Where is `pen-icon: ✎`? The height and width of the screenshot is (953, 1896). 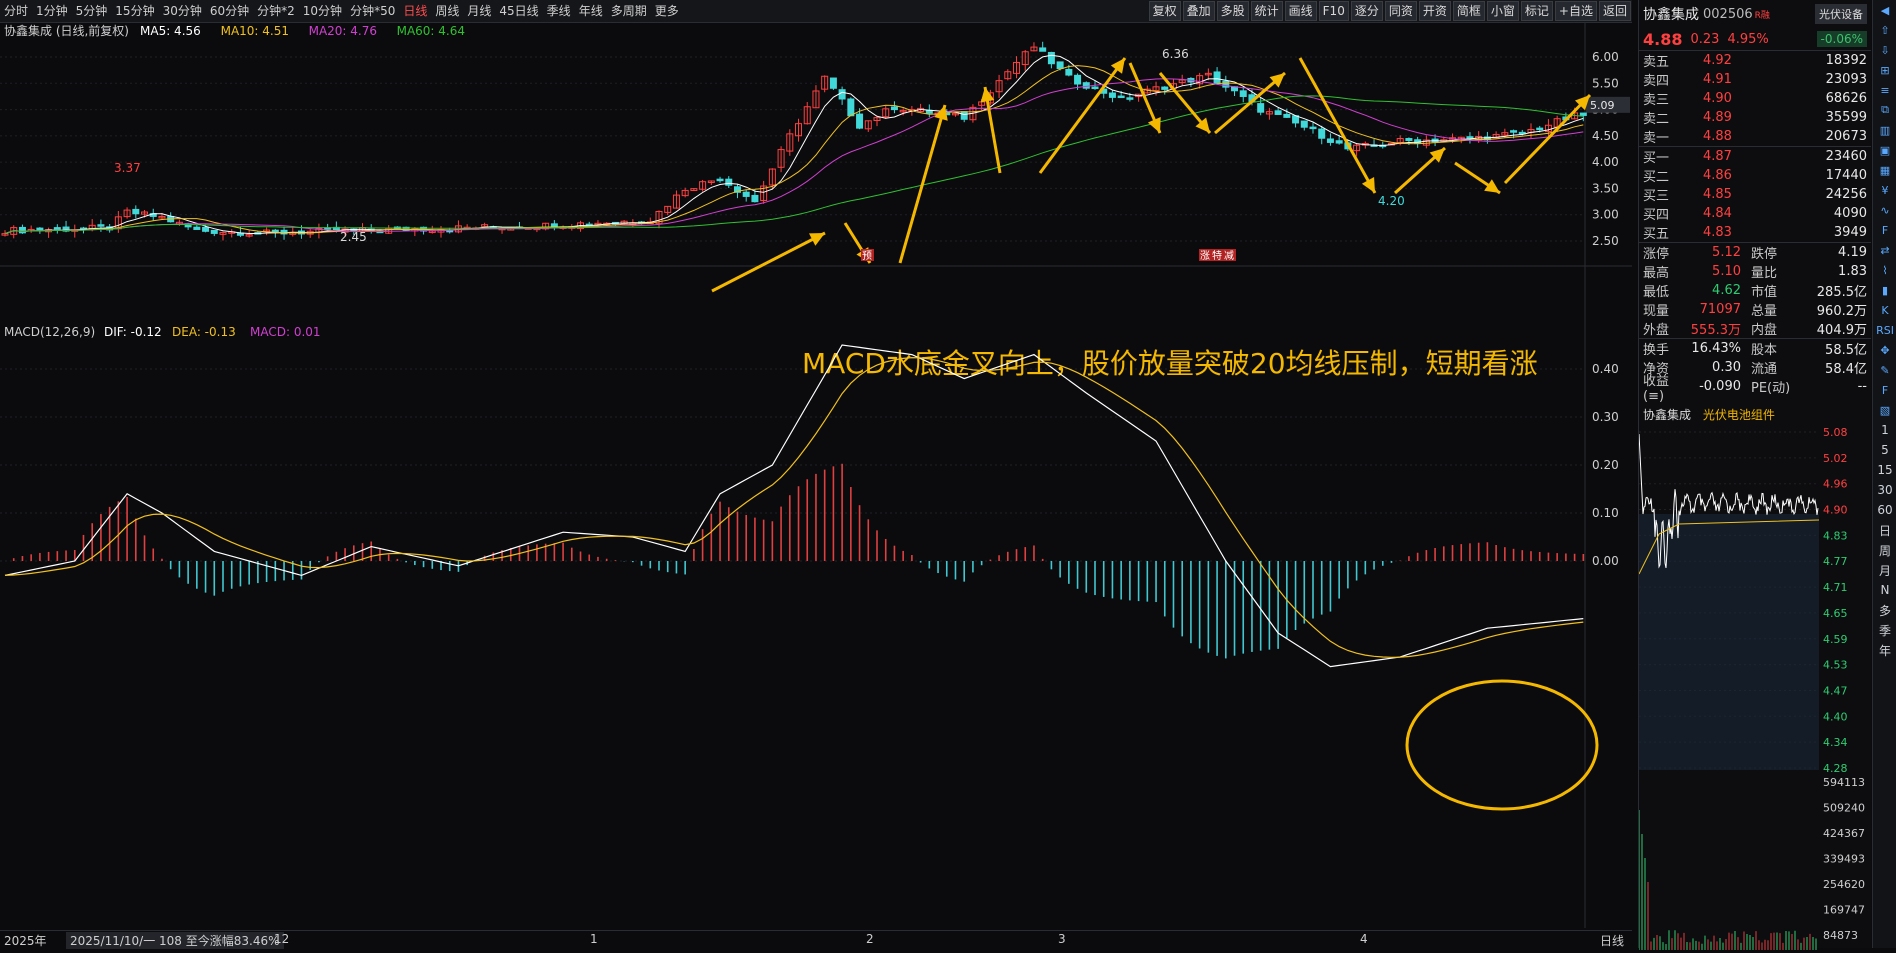
pen-icon: ✎ is located at coordinates (1884, 370).